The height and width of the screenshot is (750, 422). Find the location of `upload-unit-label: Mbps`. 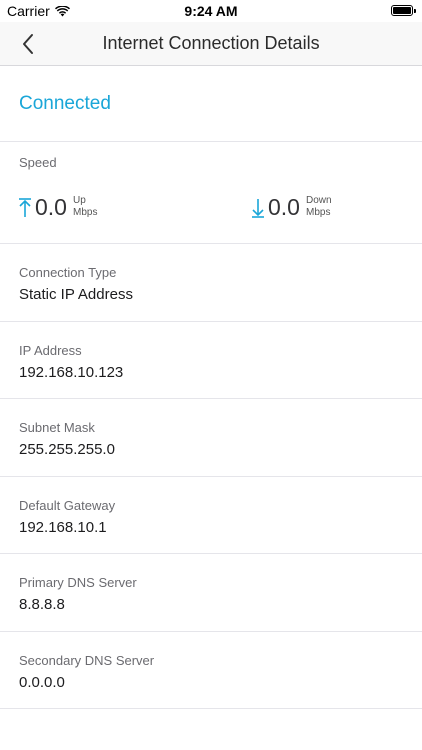

upload-unit-label: Mbps is located at coordinates (85, 212).